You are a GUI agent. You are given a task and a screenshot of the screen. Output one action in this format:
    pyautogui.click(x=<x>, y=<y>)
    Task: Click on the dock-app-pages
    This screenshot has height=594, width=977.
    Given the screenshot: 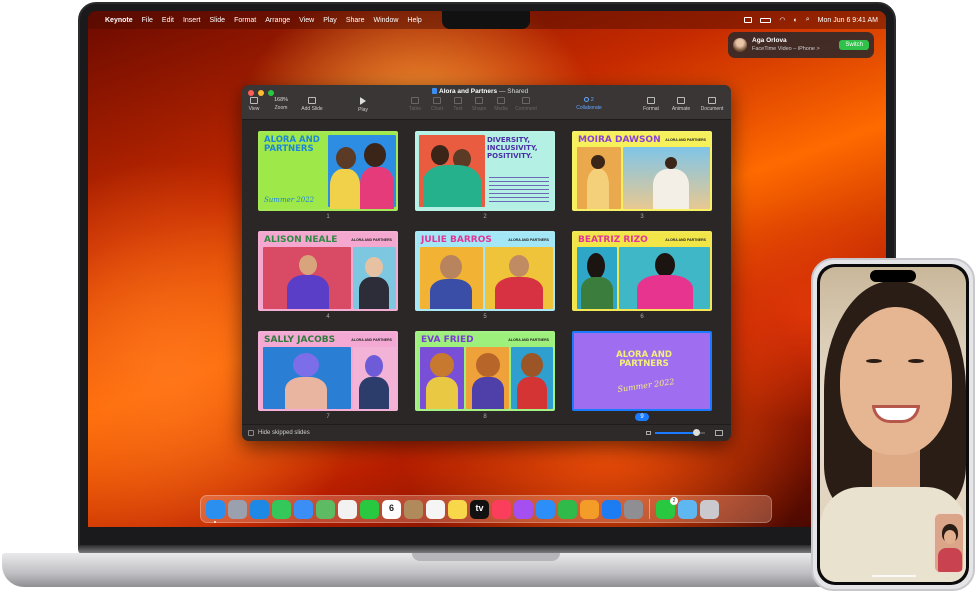 What is the action you would take?
    pyautogui.click(x=589, y=509)
    